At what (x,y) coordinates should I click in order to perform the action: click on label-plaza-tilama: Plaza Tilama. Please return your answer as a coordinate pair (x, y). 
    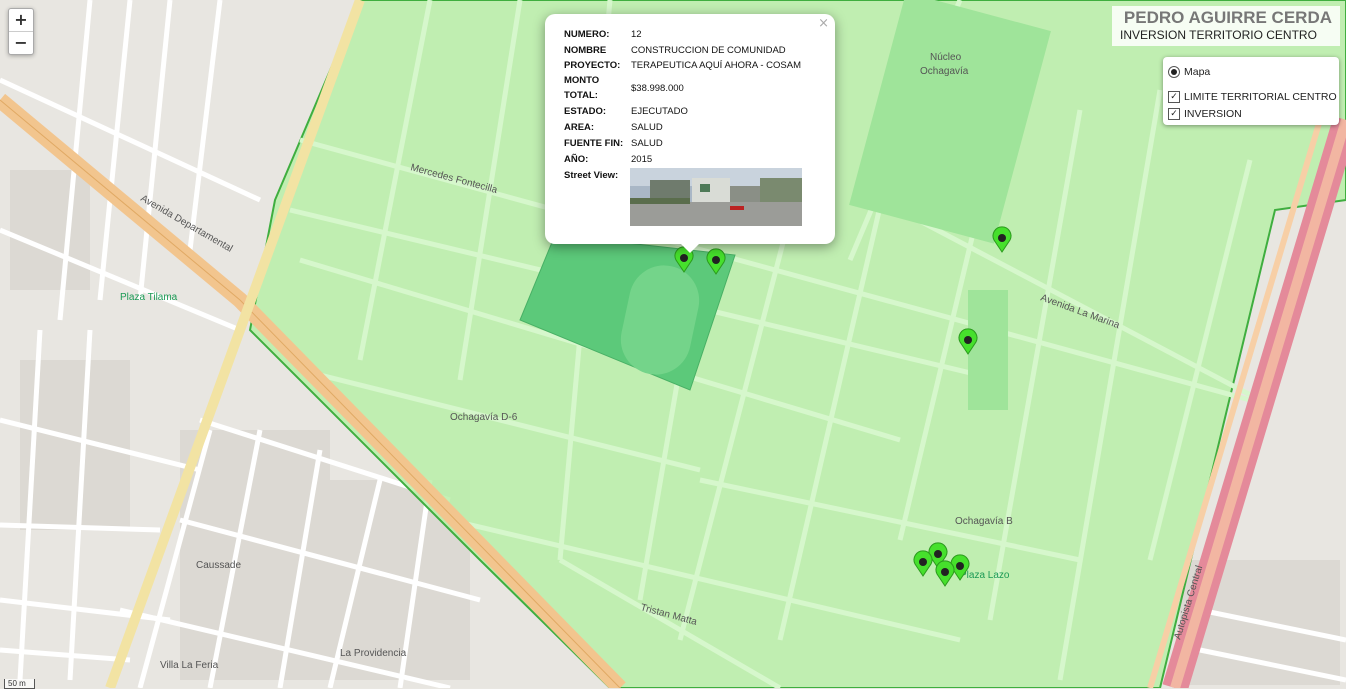
    Looking at the image, I should click on (149, 297).